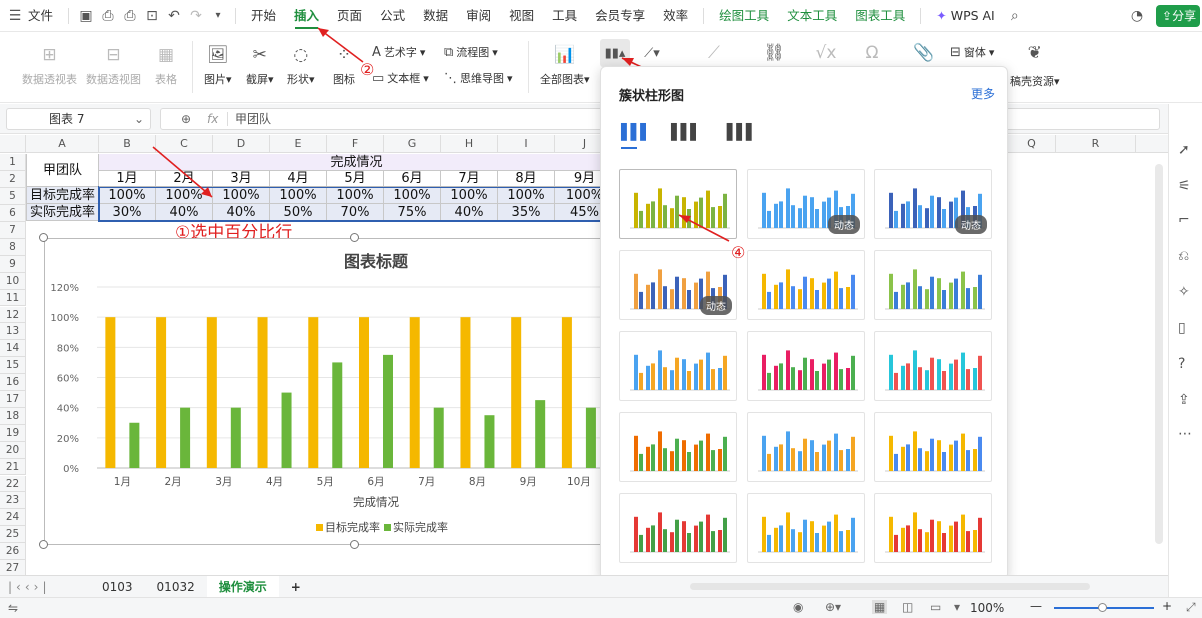 This screenshot has width=1202, height=618. Describe the element at coordinates (1035, 65) in the screenshot. I see `resources-button: ❦ 稿壳资源▾` at that location.